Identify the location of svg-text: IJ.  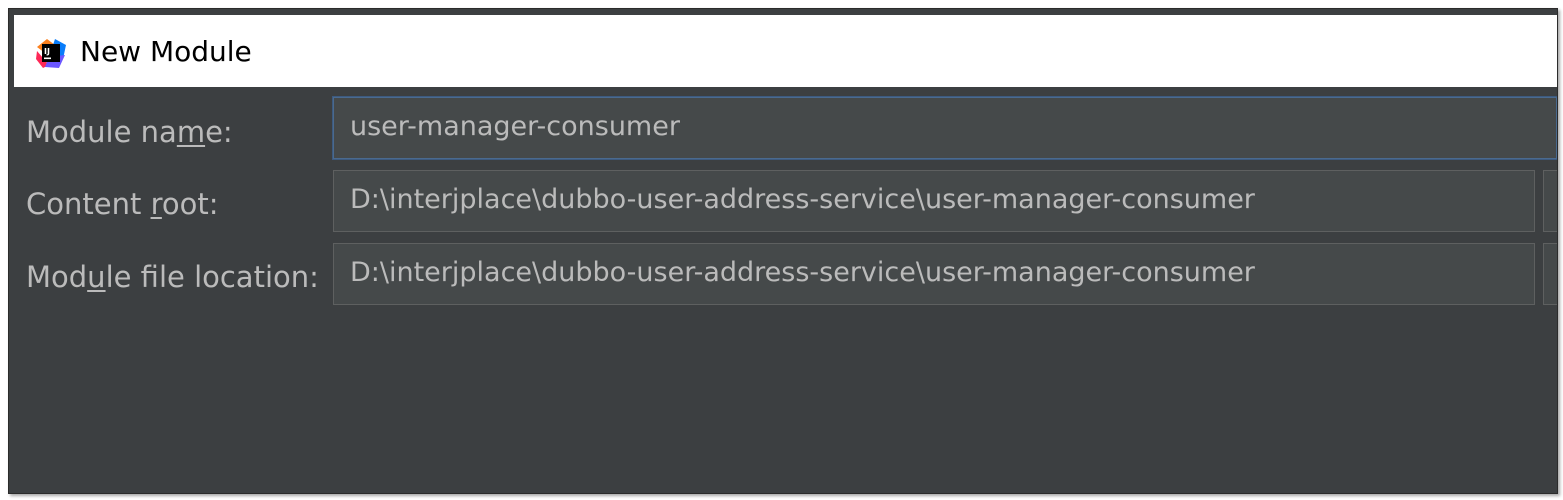
(47, 51).